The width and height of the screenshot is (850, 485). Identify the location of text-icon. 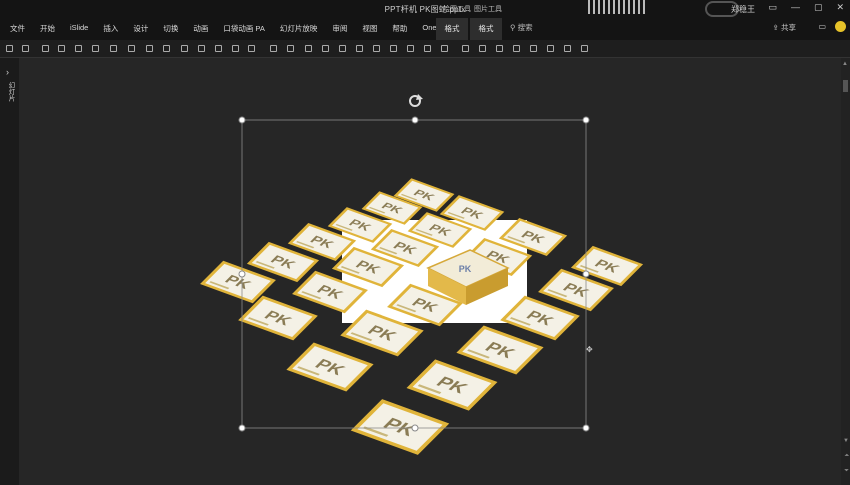
(78, 48).